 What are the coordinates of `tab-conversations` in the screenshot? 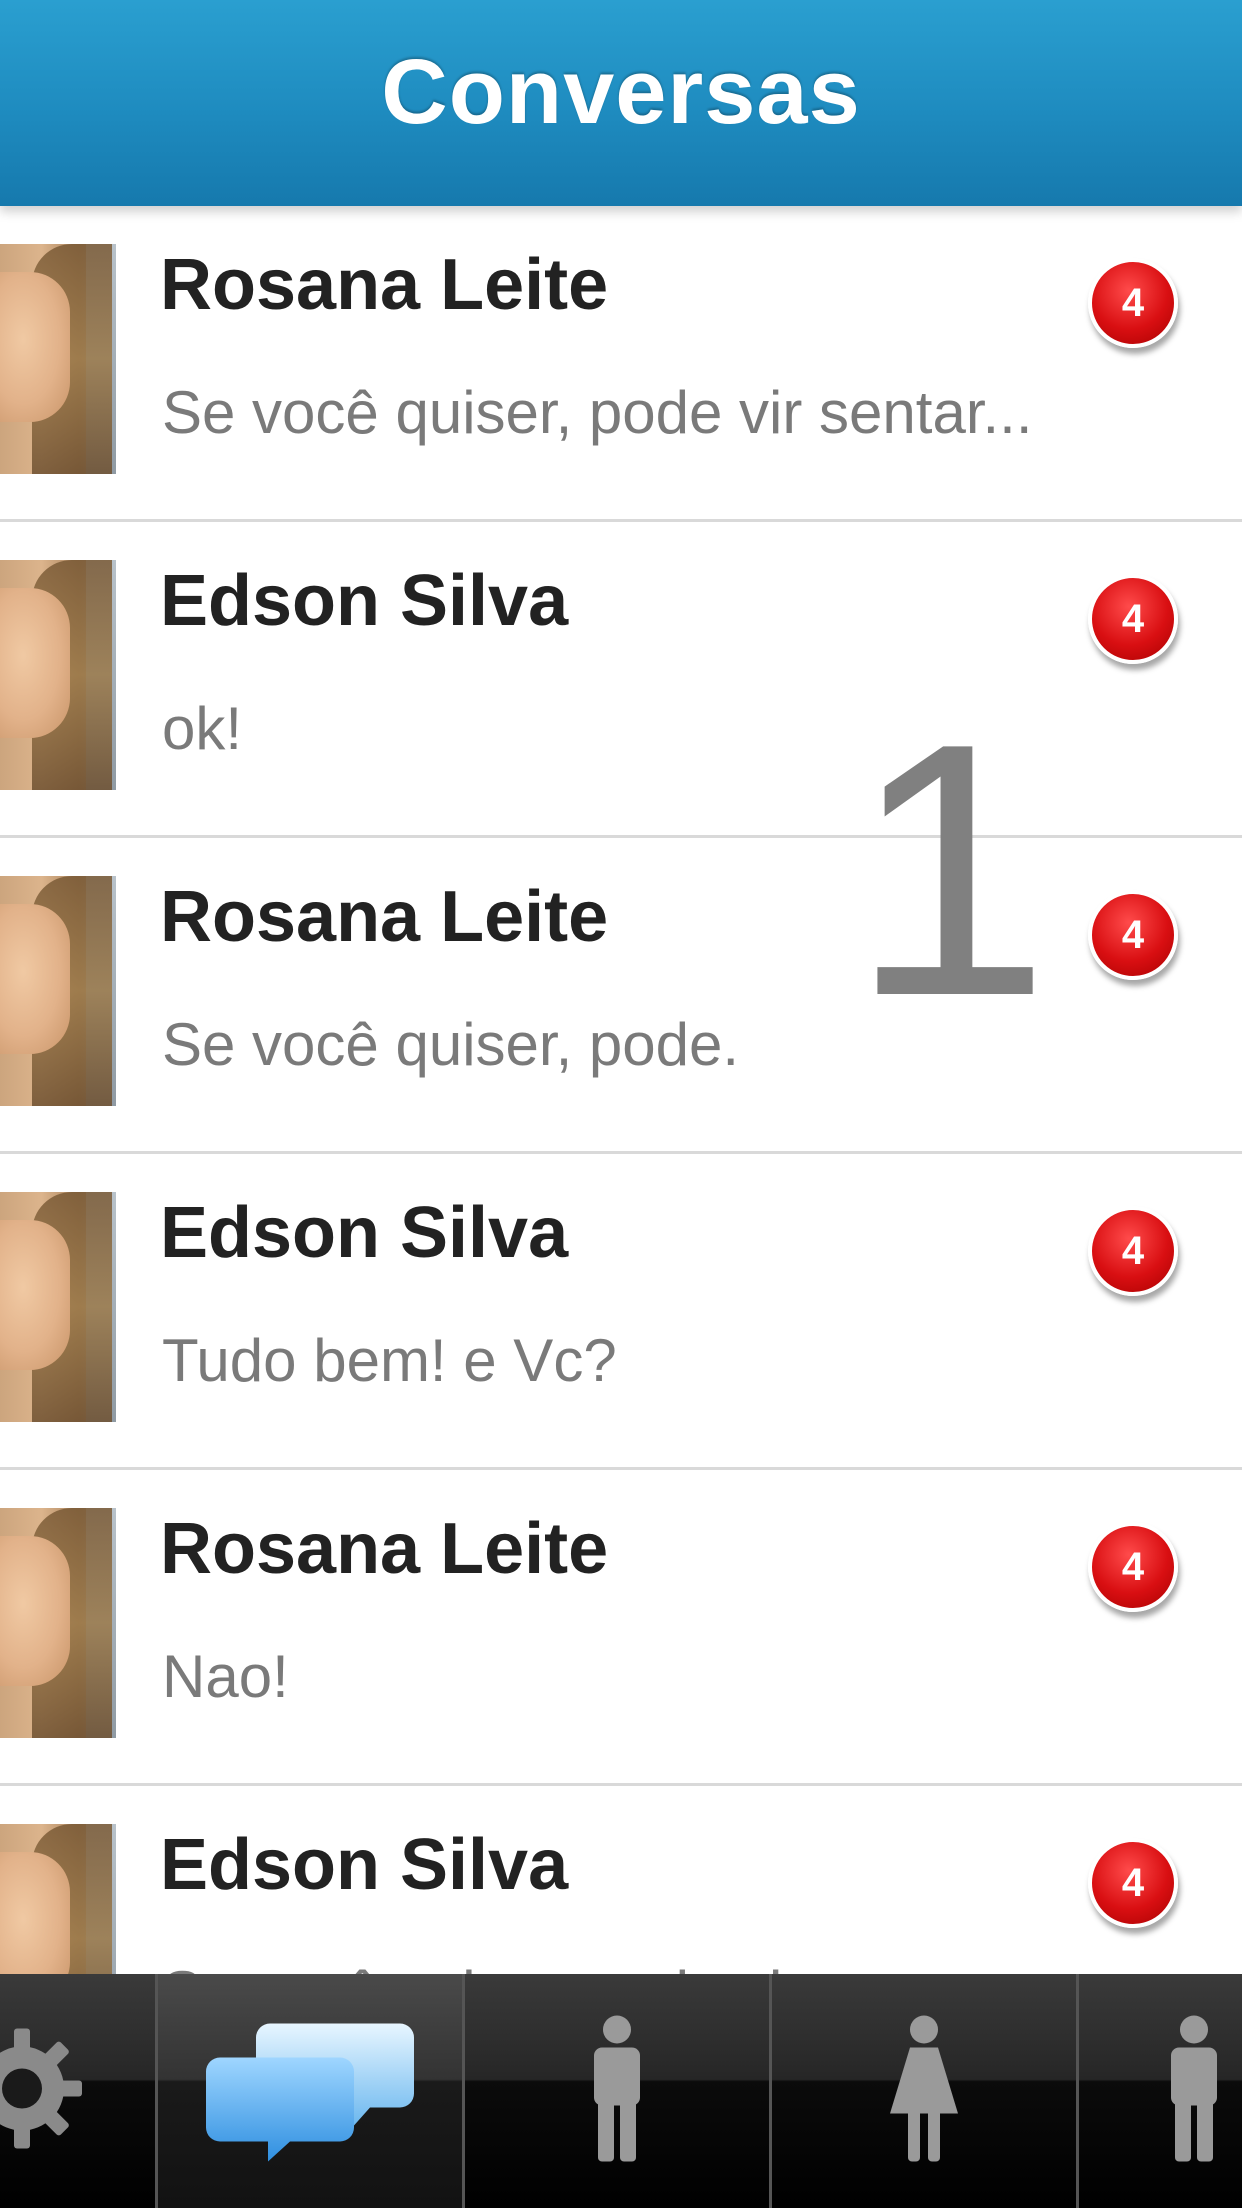 It's located at (311, 2091).